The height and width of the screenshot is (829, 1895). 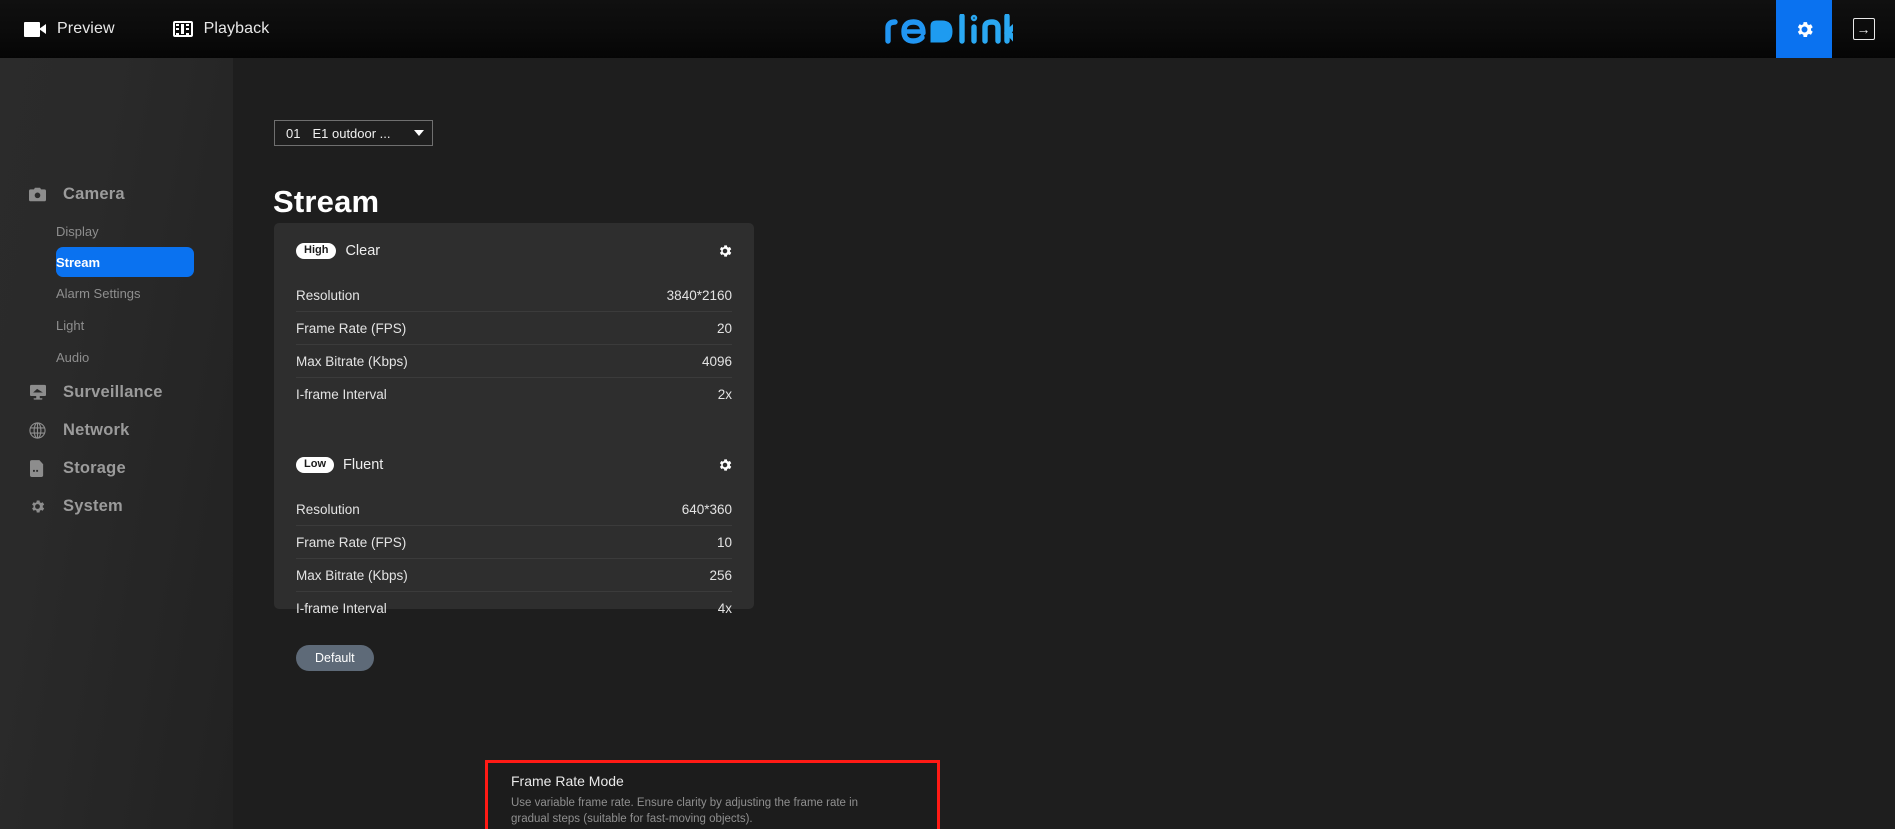 I want to click on sidebar-group-camera: Camera, so click(x=116, y=194).